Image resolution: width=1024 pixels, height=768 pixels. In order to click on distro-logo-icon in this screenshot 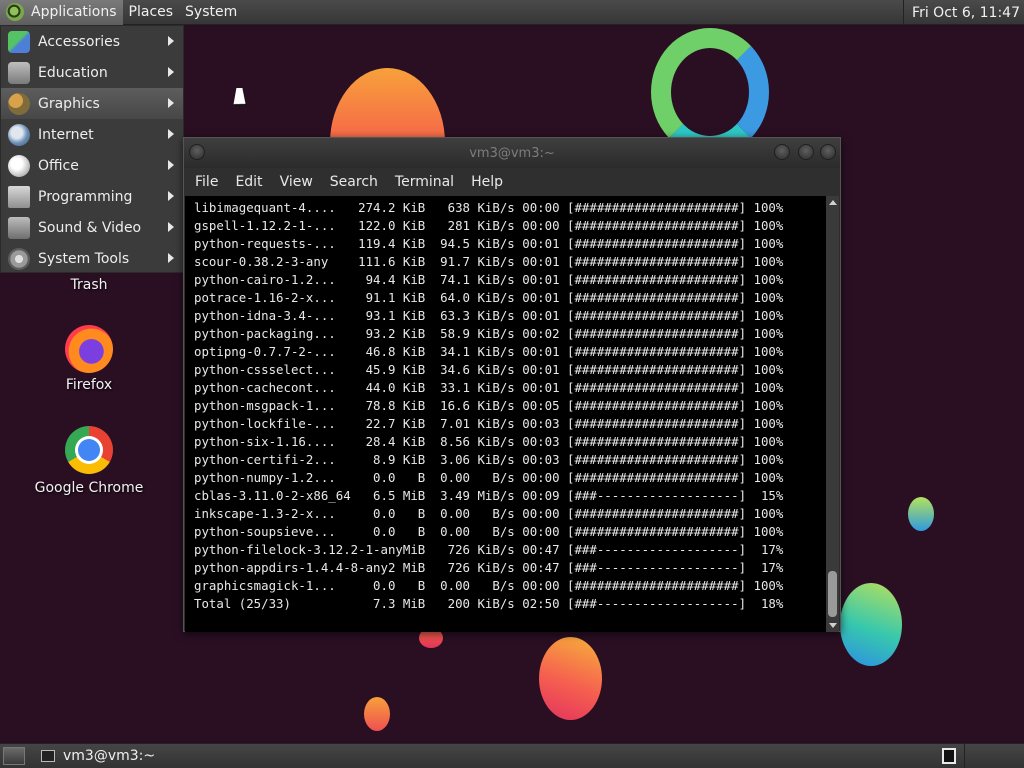, I will do `click(15, 12)`.